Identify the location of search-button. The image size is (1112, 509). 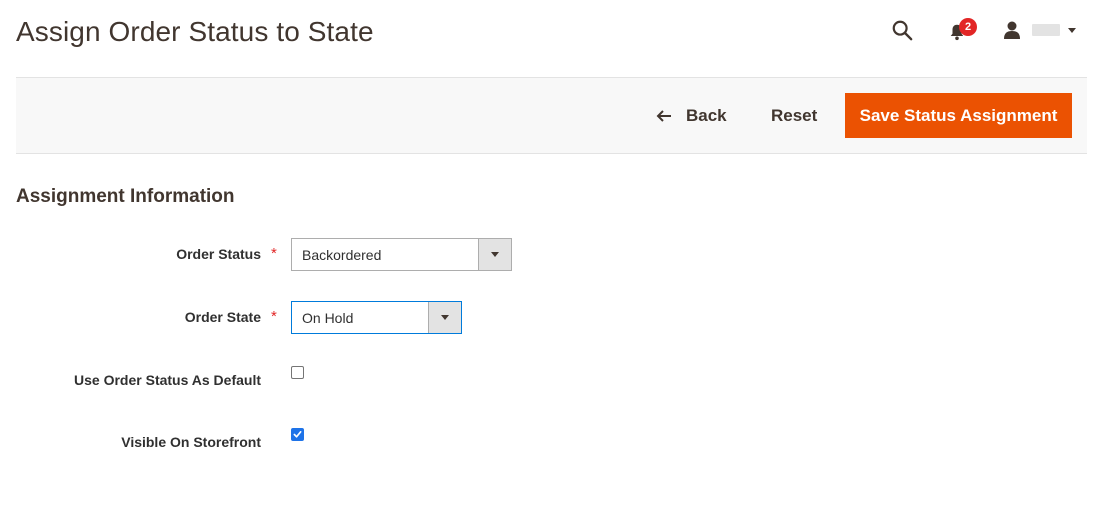
(903, 30).